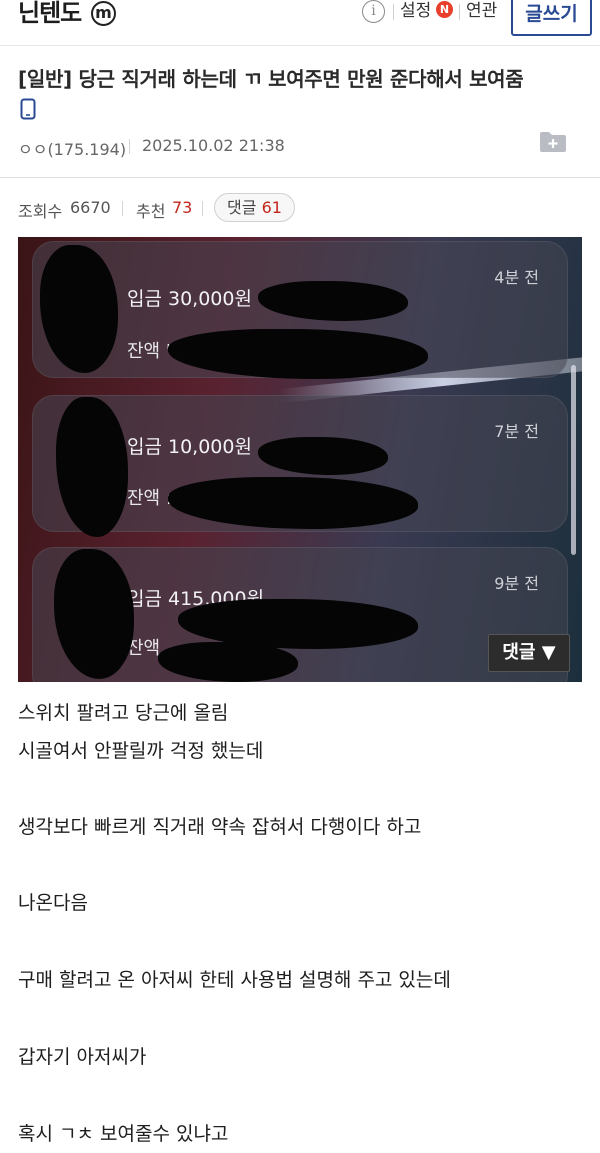 The image size is (600, 1153). What do you see at coordinates (444, 9) in the screenshot?
I see `new-badge: N` at bounding box center [444, 9].